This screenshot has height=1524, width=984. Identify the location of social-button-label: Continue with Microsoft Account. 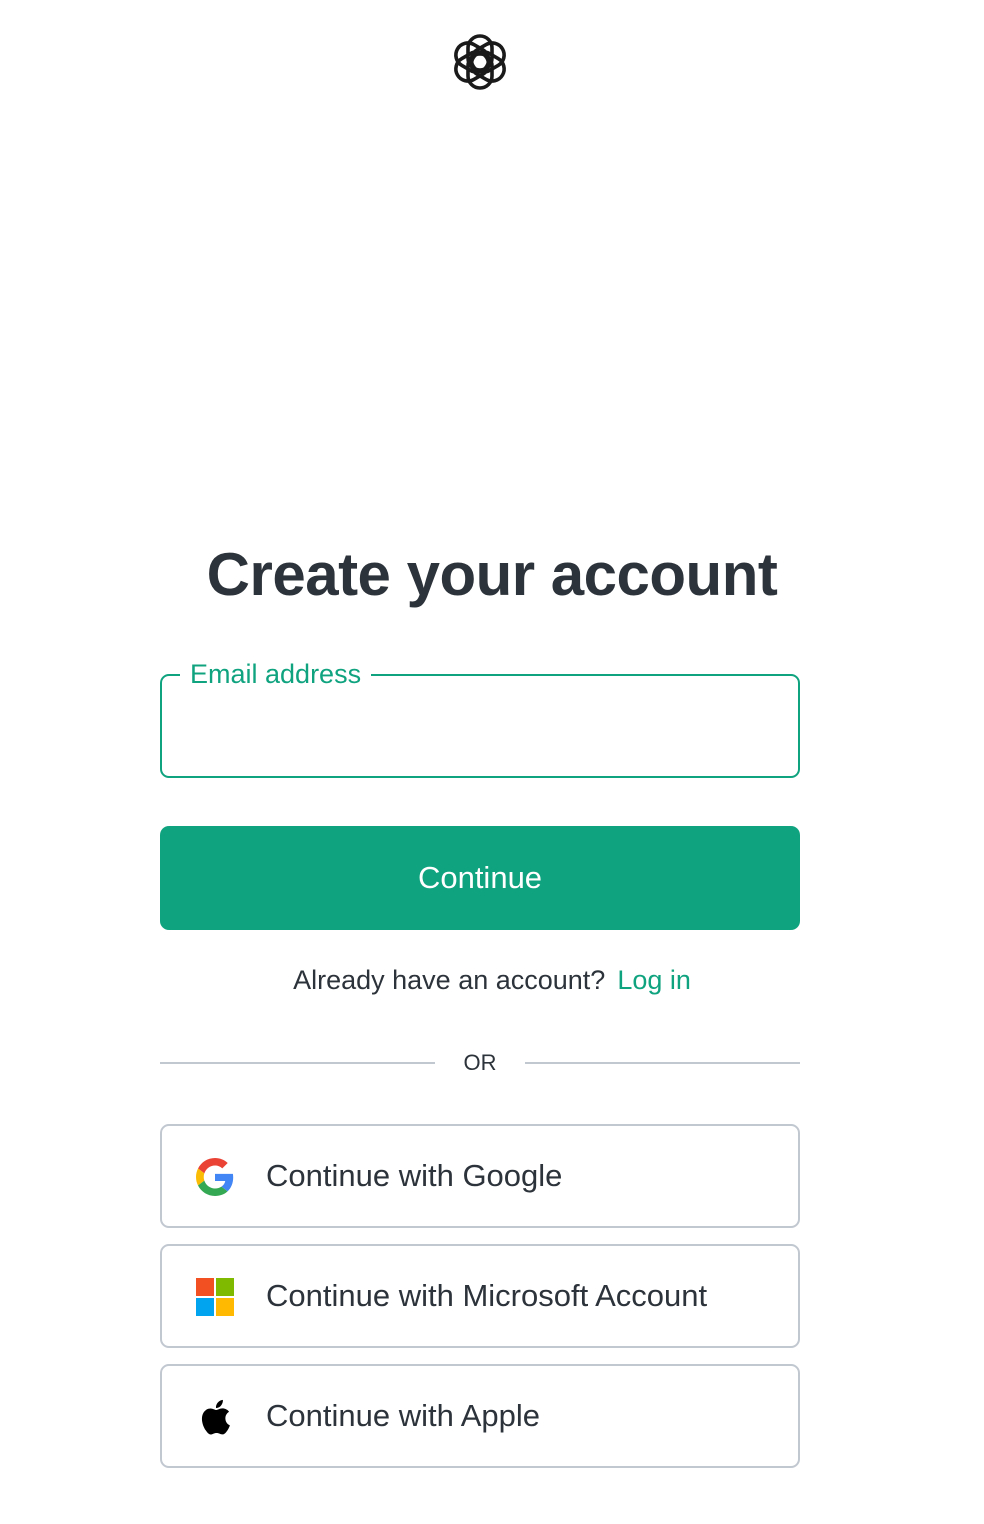
(487, 1295).